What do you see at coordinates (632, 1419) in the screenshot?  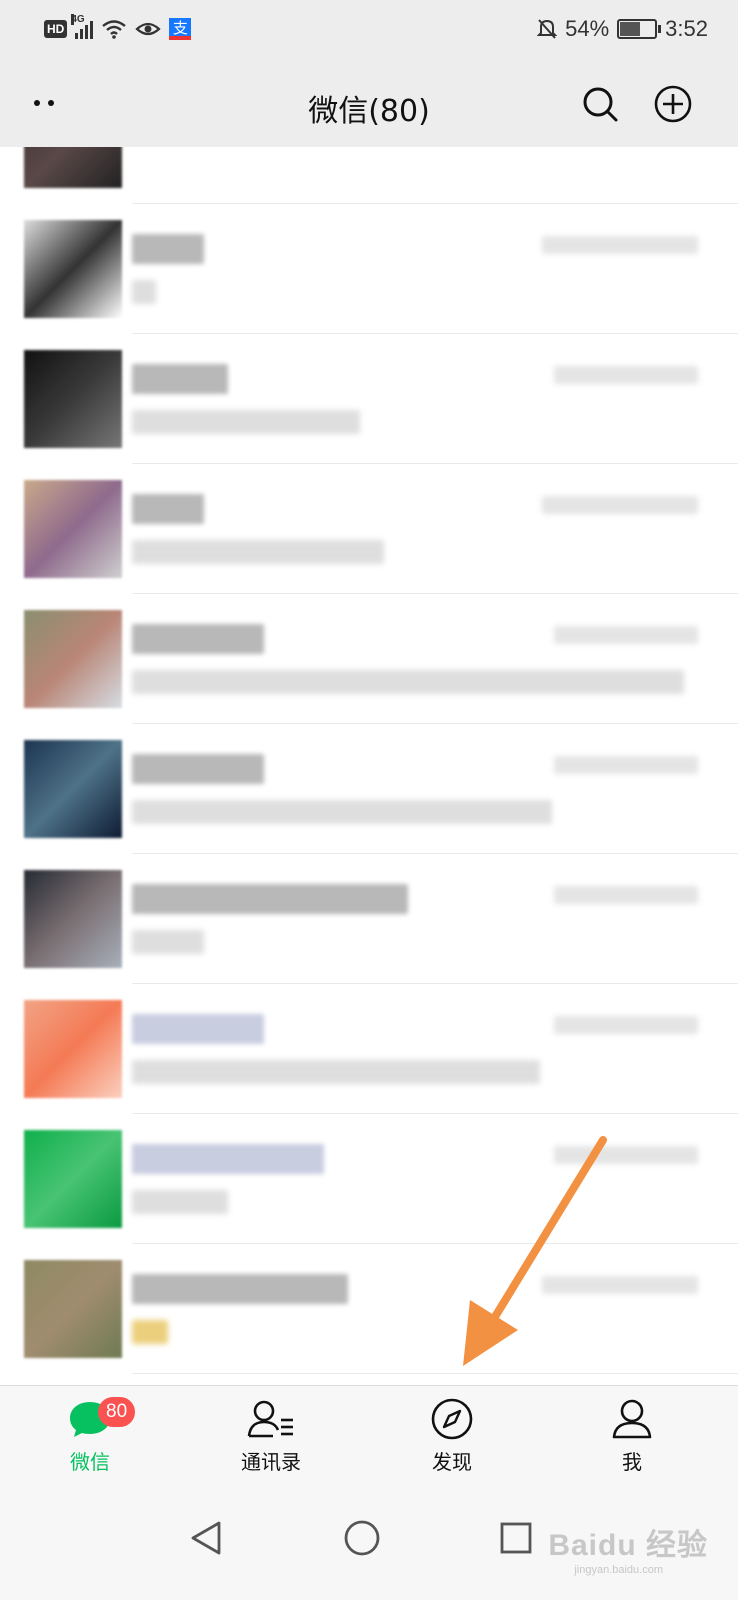 I see `profile-icon` at bounding box center [632, 1419].